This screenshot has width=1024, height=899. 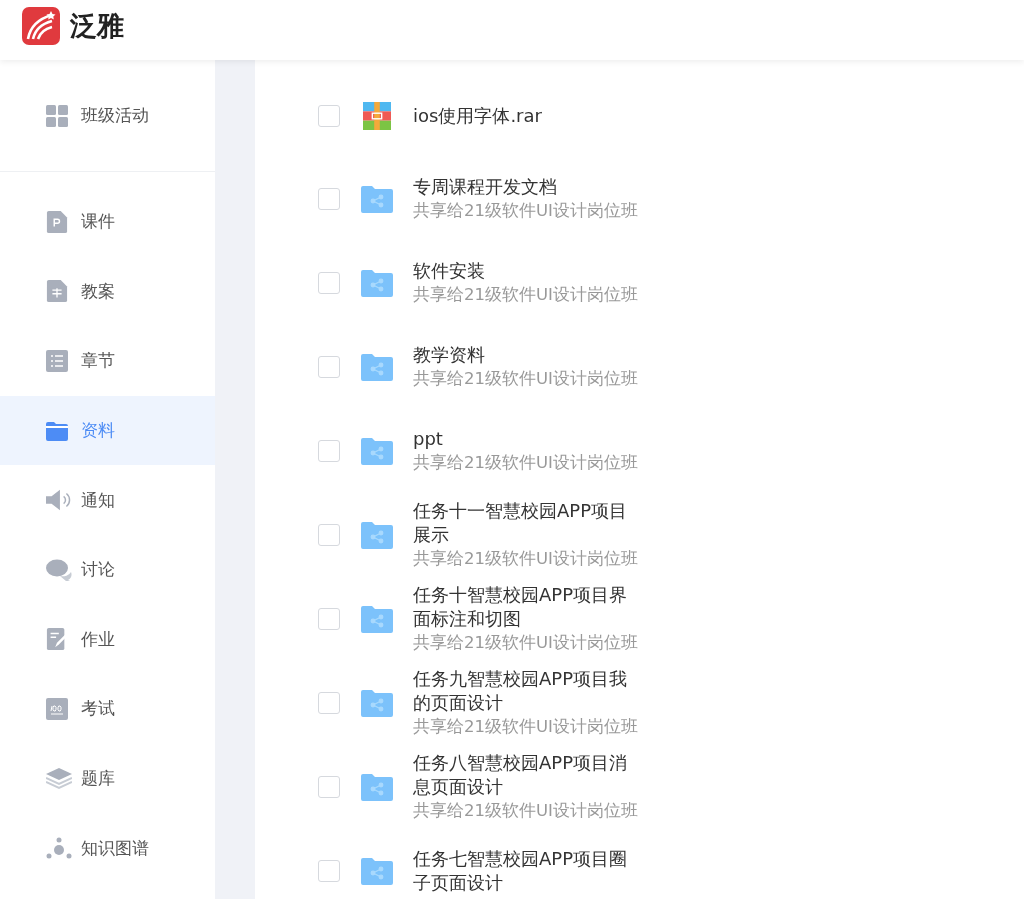 I want to click on logo-icon, so click(x=41, y=26).